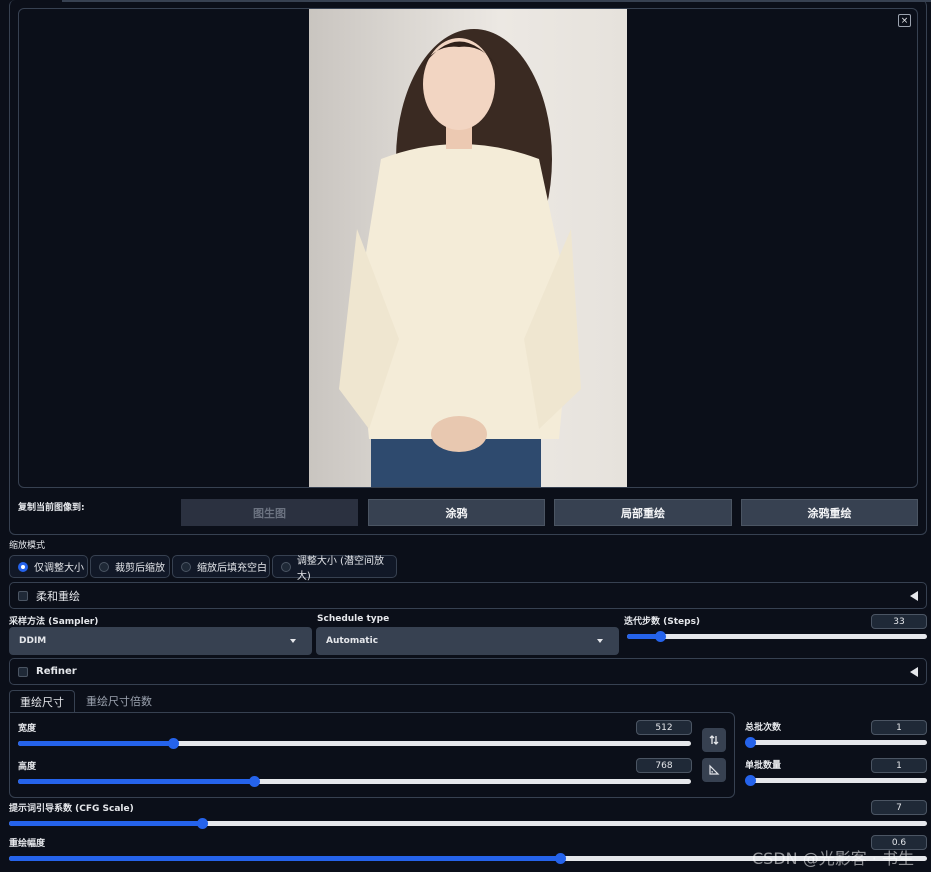 The width and height of the screenshot is (931, 872). What do you see at coordinates (777, 636) in the screenshot?
I see `steps-slider` at bounding box center [777, 636].